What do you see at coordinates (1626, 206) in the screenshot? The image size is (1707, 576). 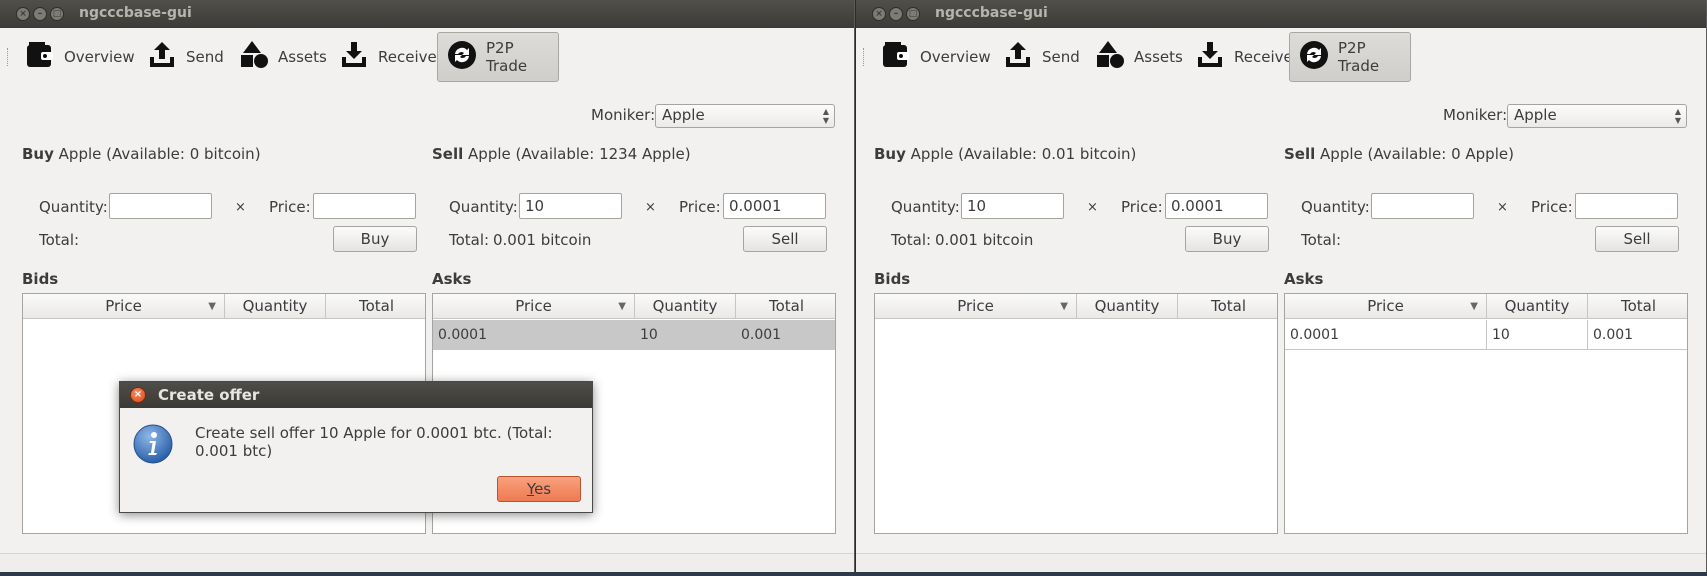 I see `sell-price-input` at bounding box center [1626, 206].